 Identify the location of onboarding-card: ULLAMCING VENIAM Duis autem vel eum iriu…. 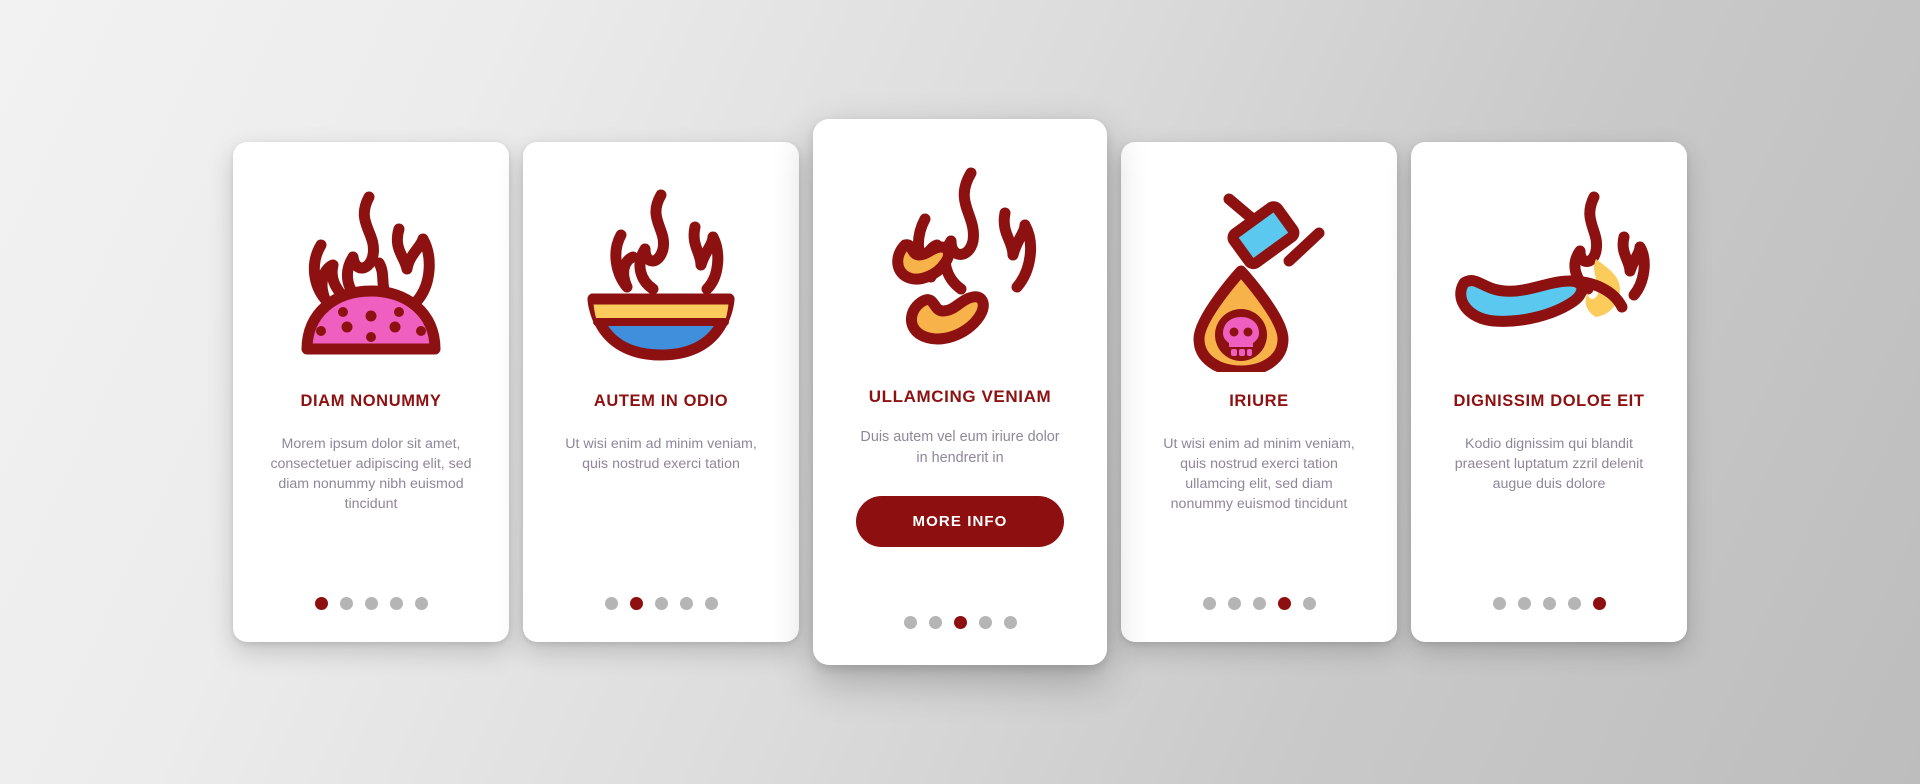
(960, 392).